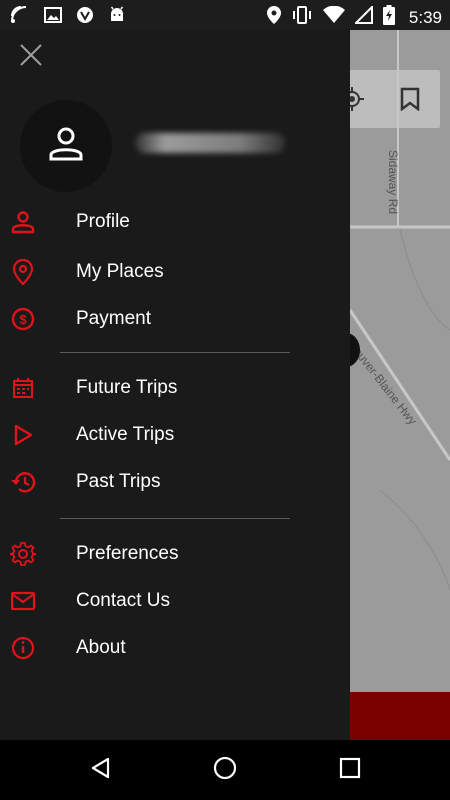 This screenshot has width=450, height=800. I want to click on dollar-icon: $, so click(23, 319).